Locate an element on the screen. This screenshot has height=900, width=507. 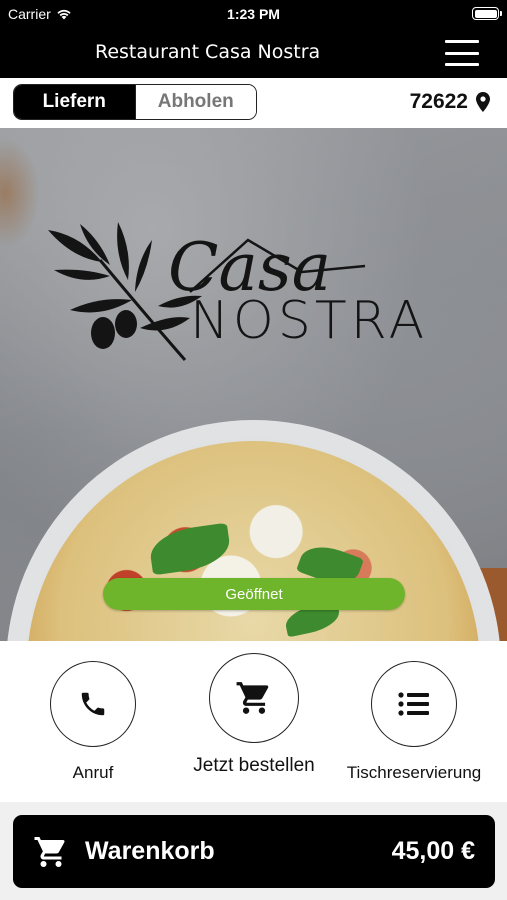
clock: 1:23 PM is located at coordinates (253, 14).